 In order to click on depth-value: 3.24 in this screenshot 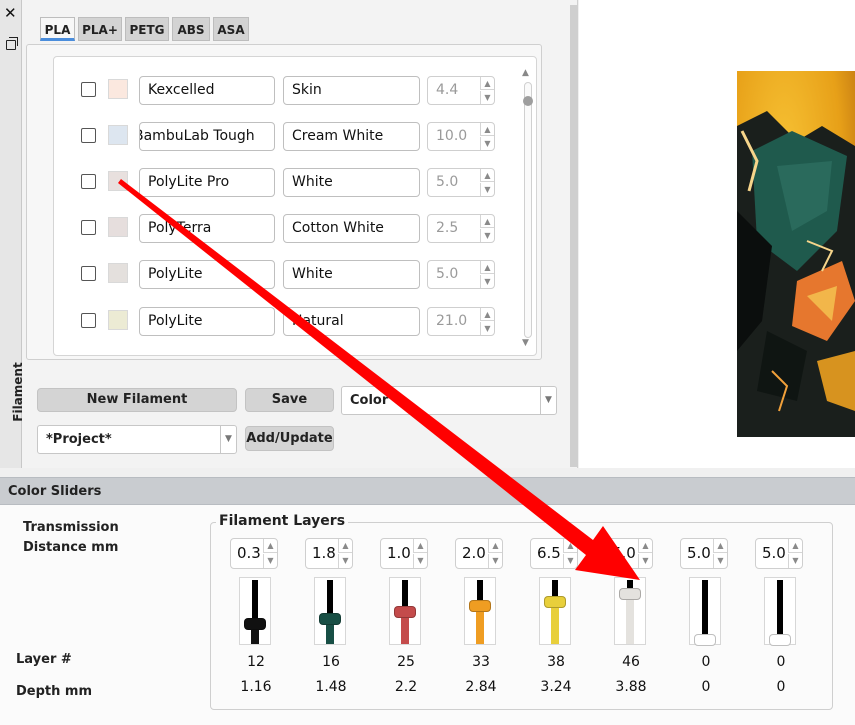, I will do `click(556, 687)`.